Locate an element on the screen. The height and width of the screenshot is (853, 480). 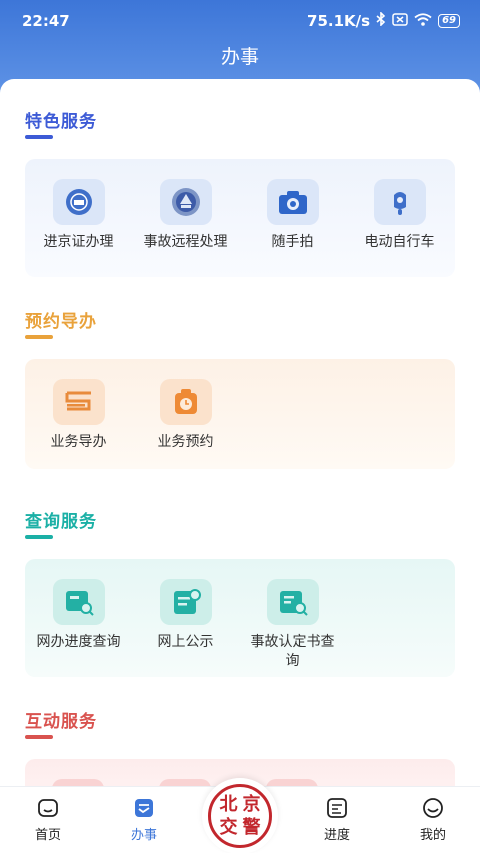
nav-service-label: 办事 is located at coordinates (143, 835).